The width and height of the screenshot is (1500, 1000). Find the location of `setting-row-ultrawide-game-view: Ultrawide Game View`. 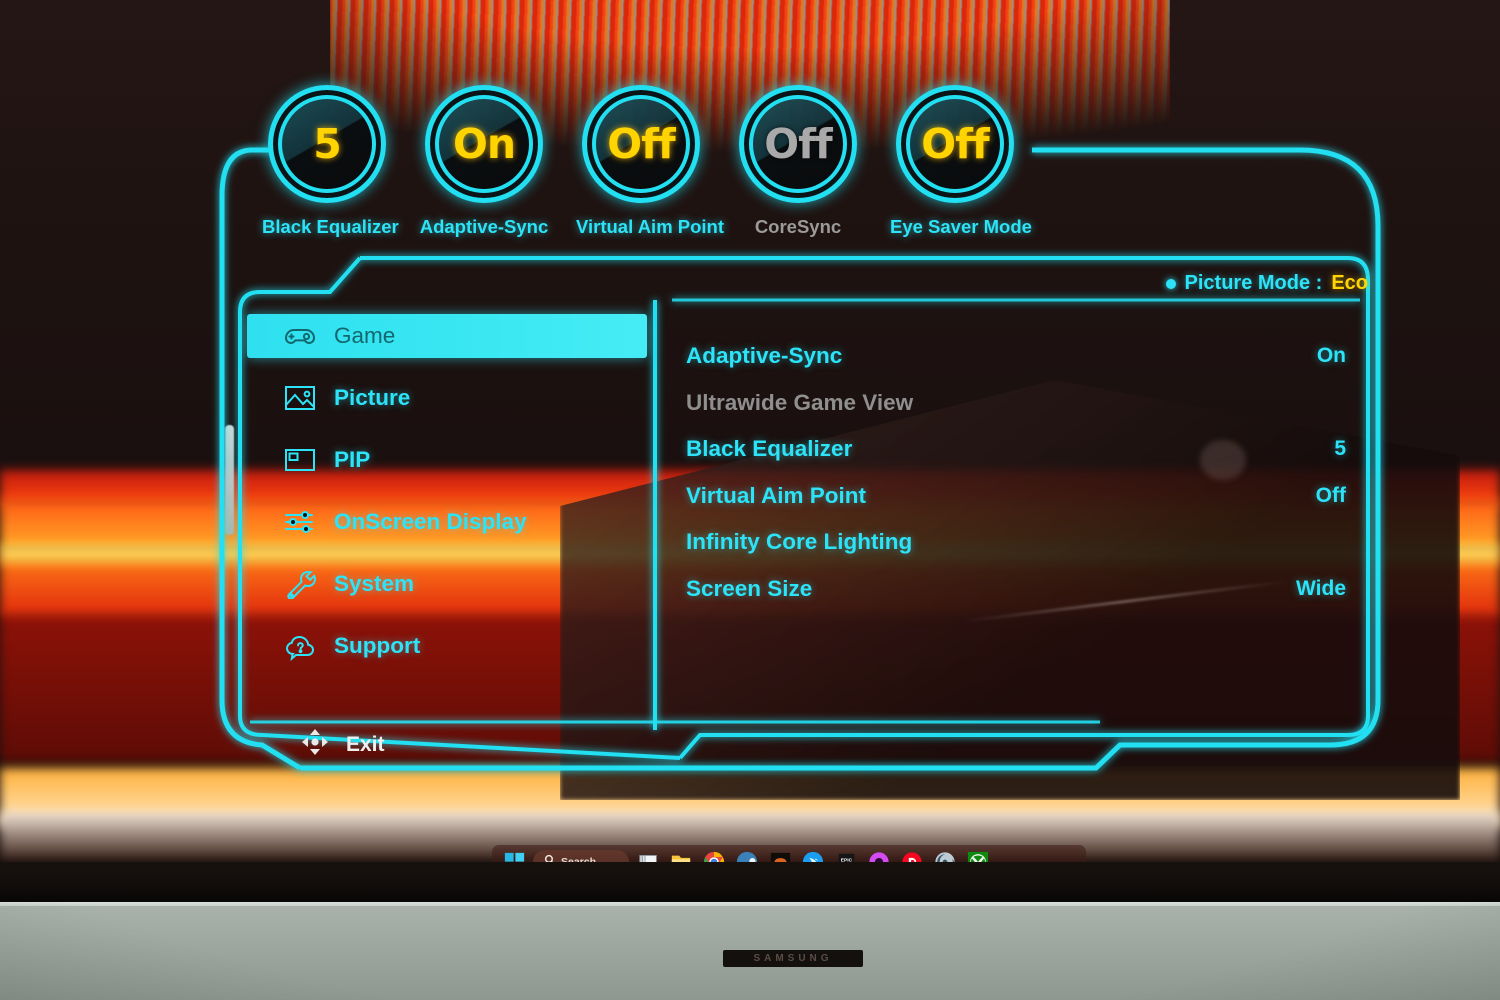

setting-row-ultrawide-game-view: Ultrawide Game View is located at coordinates (1016, 403).